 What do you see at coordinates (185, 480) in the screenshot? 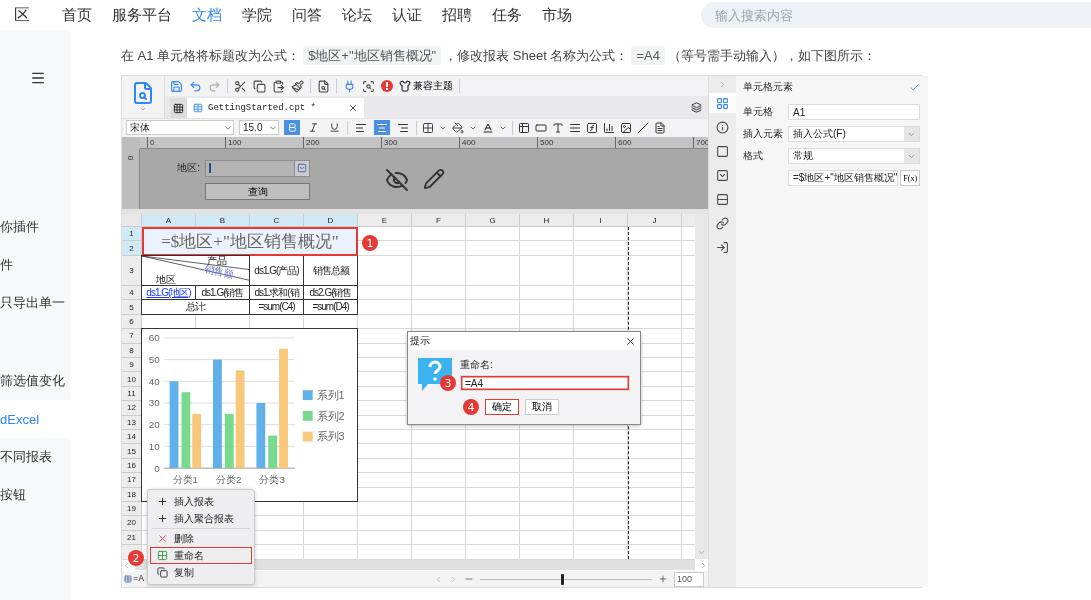
I see `axis-label: 分类1` at bounding box center [185, 480].